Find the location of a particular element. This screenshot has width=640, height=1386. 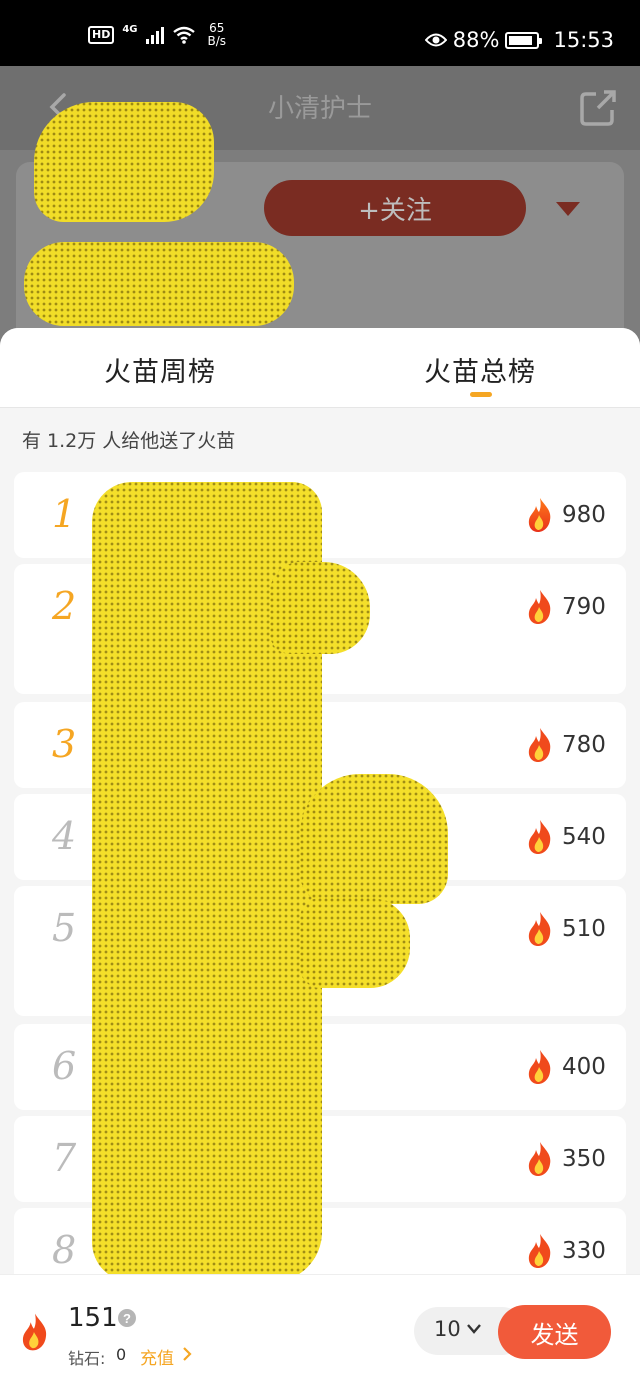

send-button: 发送 is located at coordinates (554, 1332).